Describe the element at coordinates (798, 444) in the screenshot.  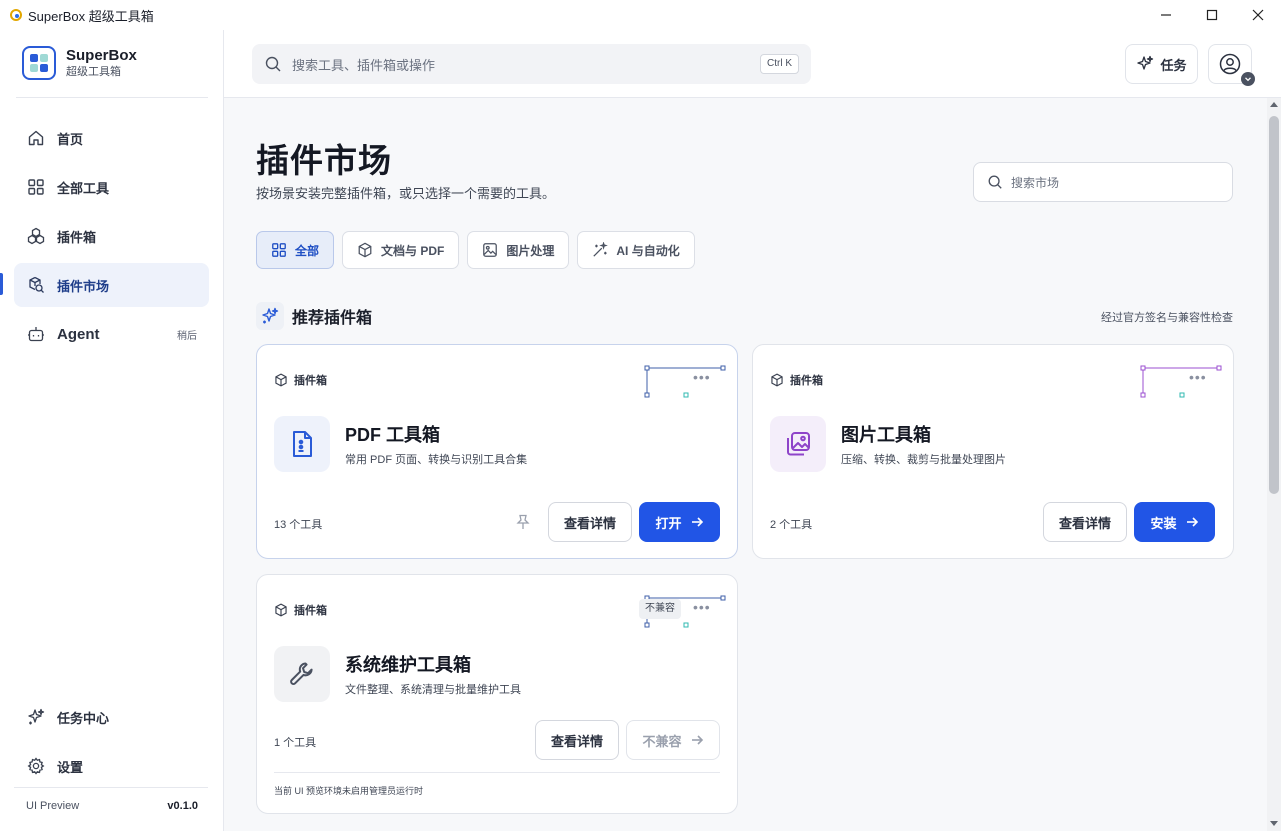
I see `images-icon` at that location.